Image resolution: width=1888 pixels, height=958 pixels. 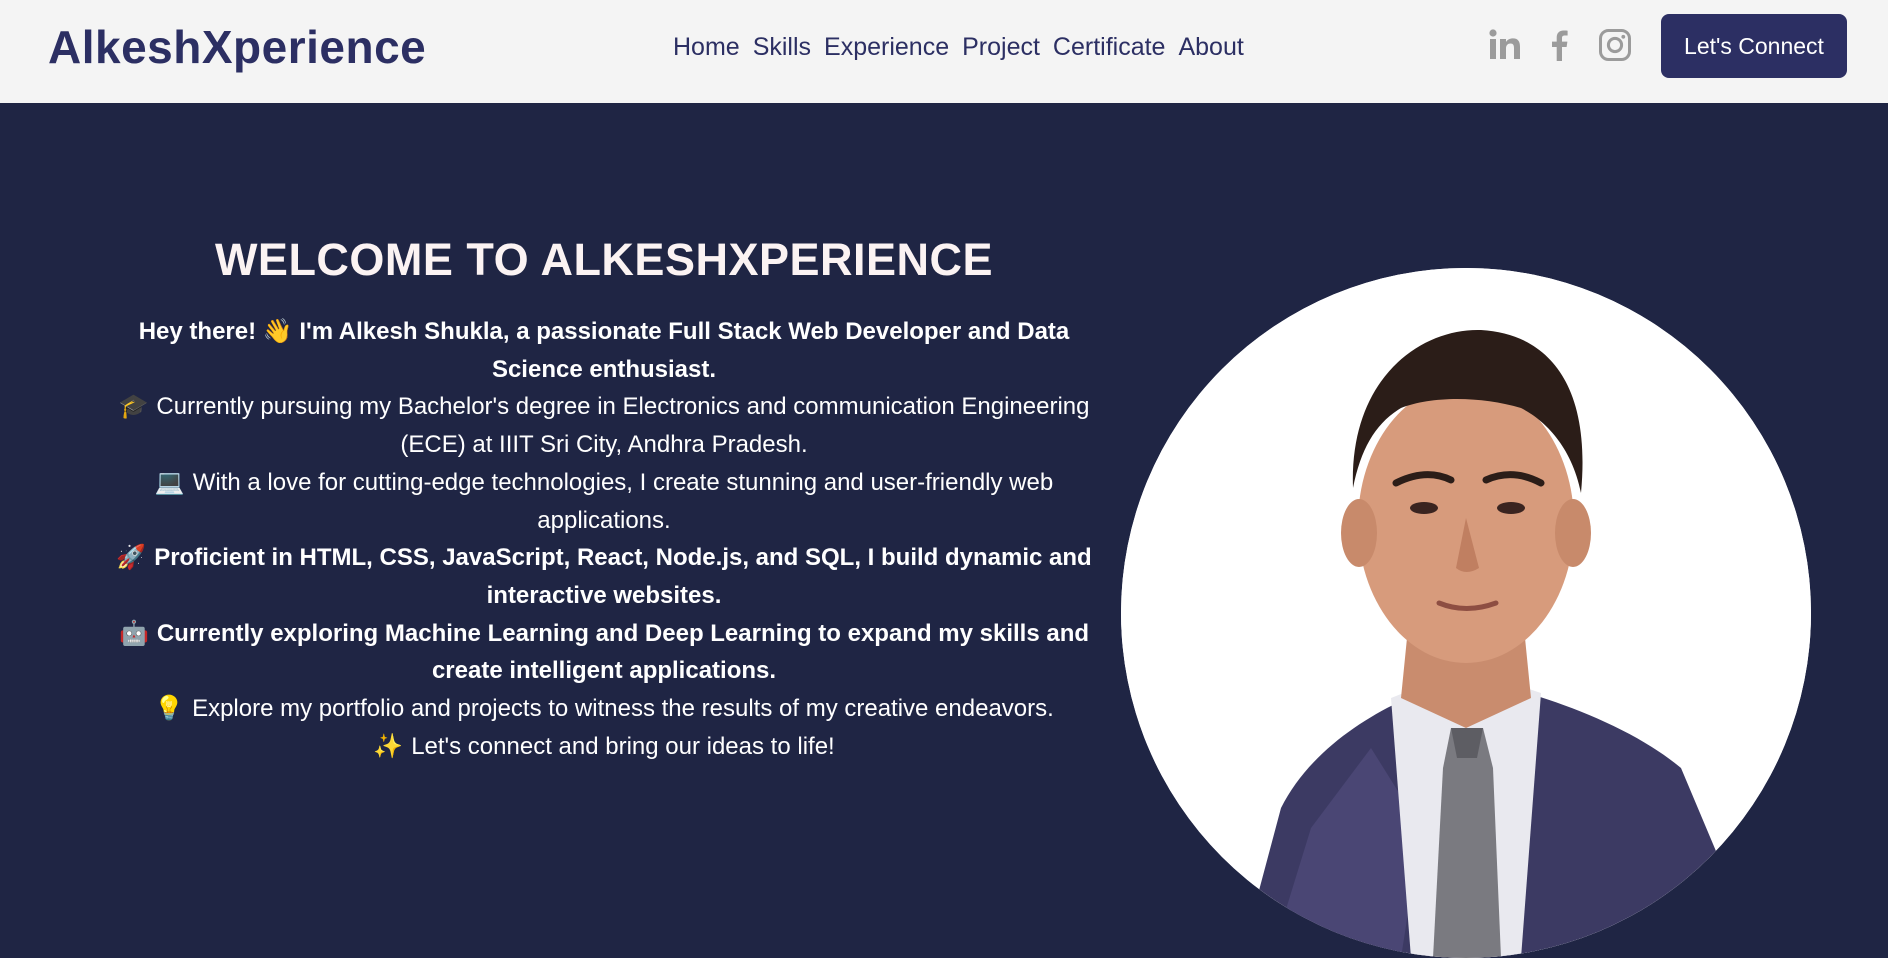 I want to click on brand-logo: AlkeshXperience, so click(x=237, y=47).